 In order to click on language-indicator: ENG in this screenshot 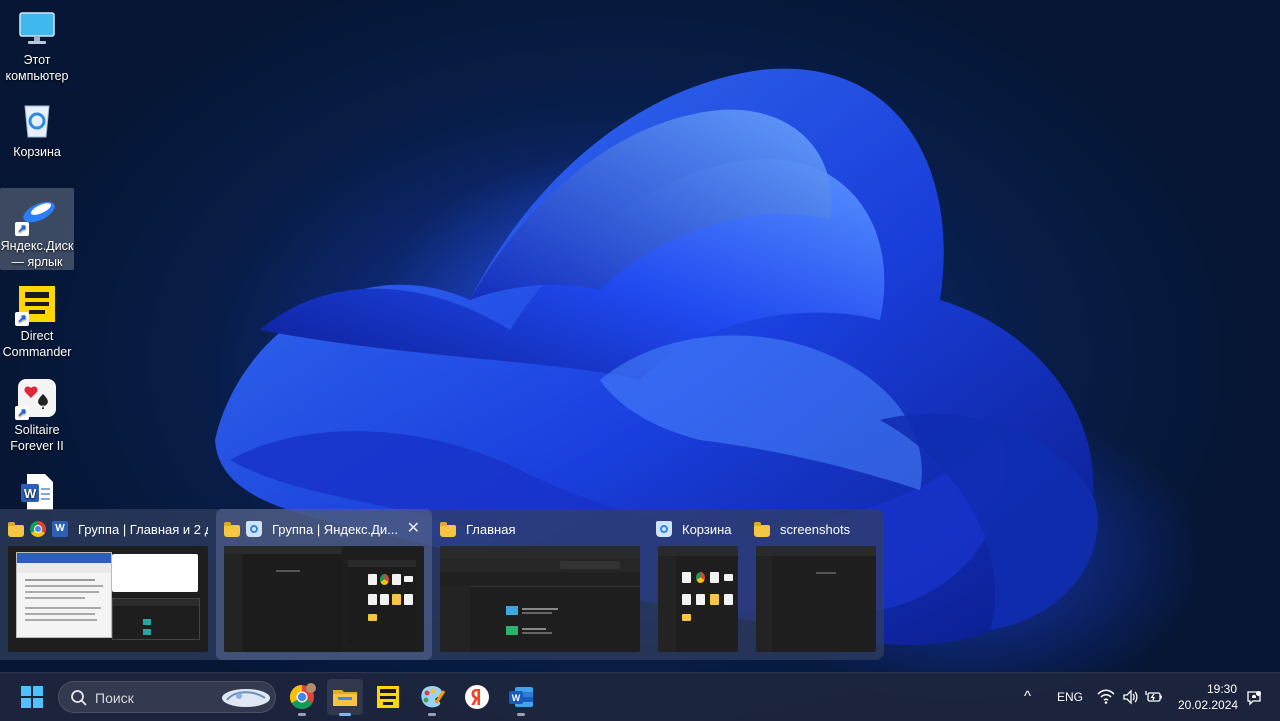, I will do `click(1070, 697)`.